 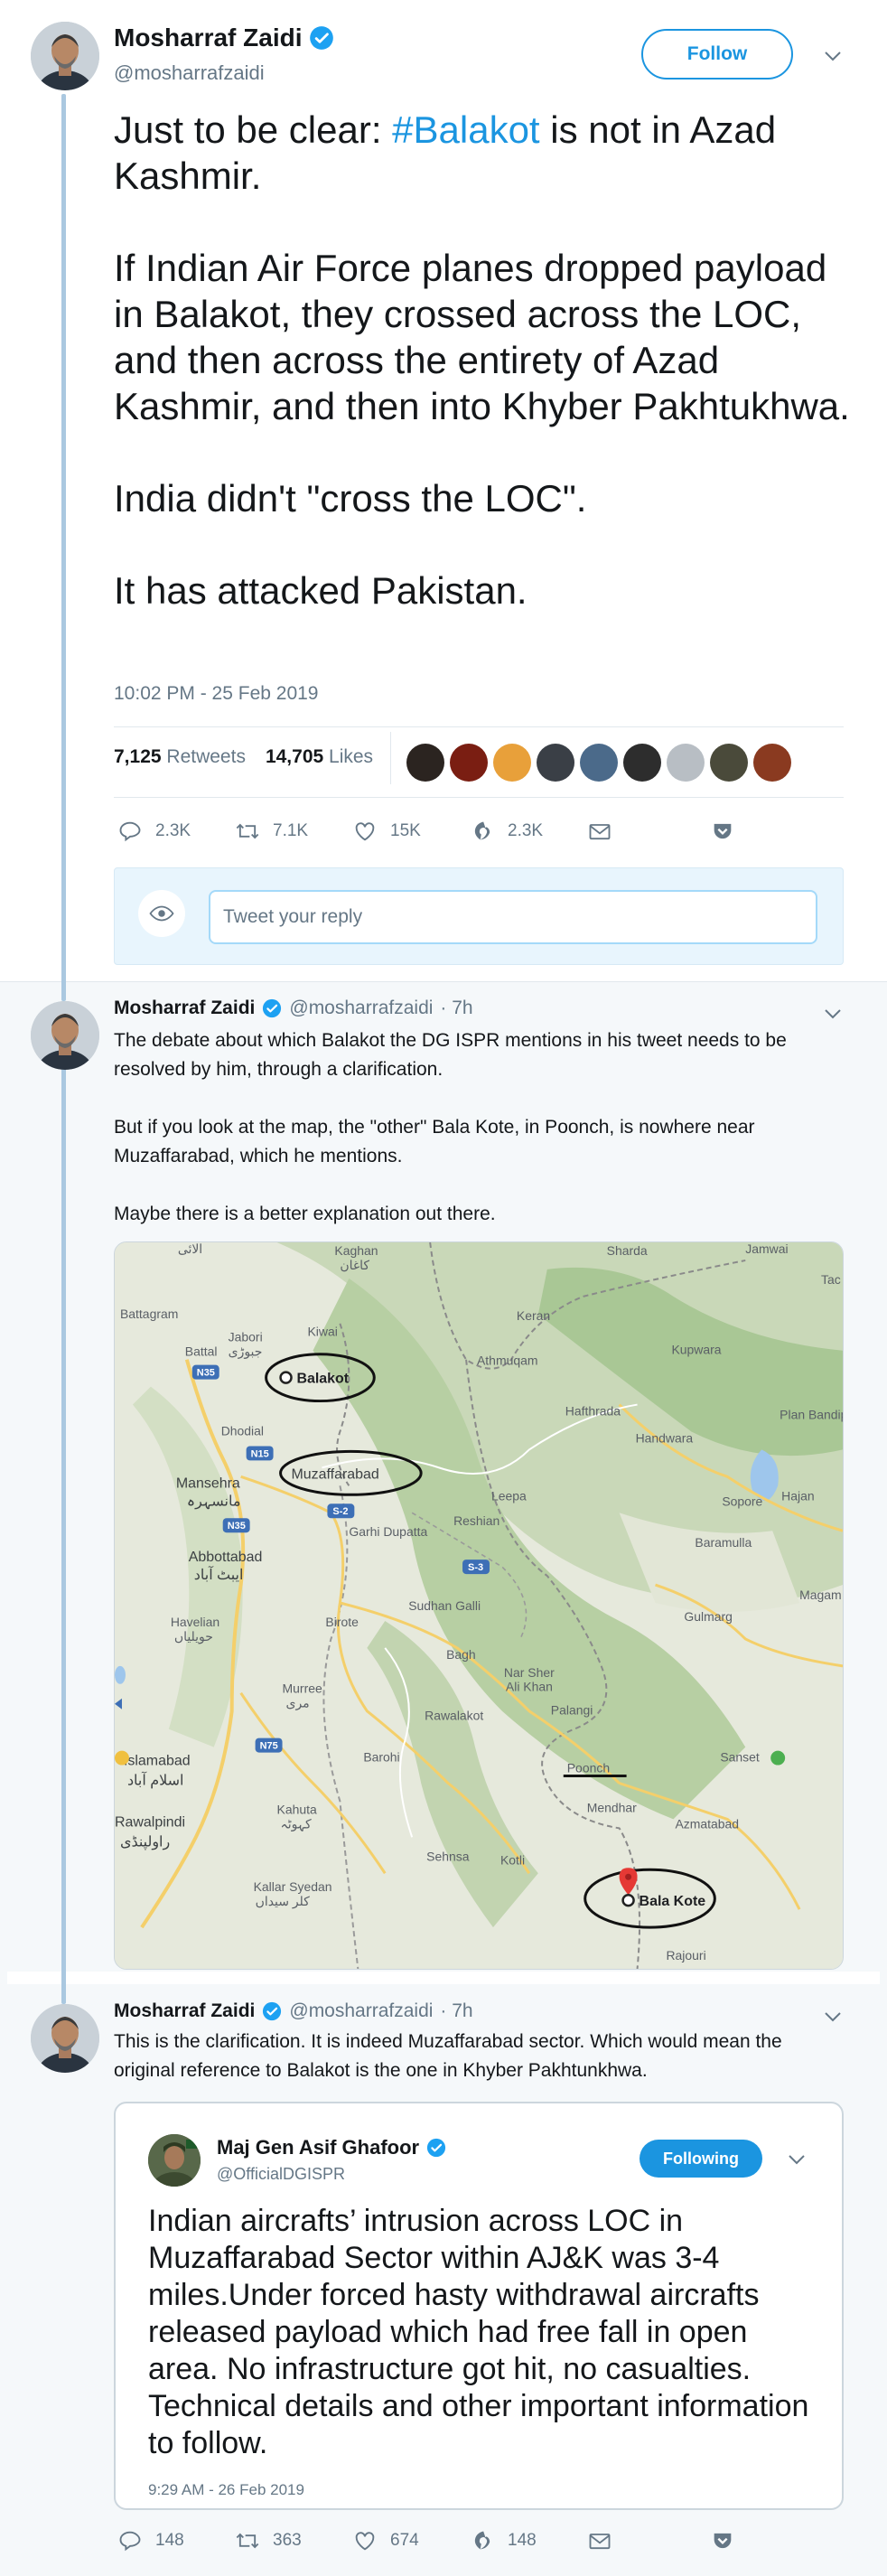 I want to click on map-label: Palangi, so click(x=572, y=1710).